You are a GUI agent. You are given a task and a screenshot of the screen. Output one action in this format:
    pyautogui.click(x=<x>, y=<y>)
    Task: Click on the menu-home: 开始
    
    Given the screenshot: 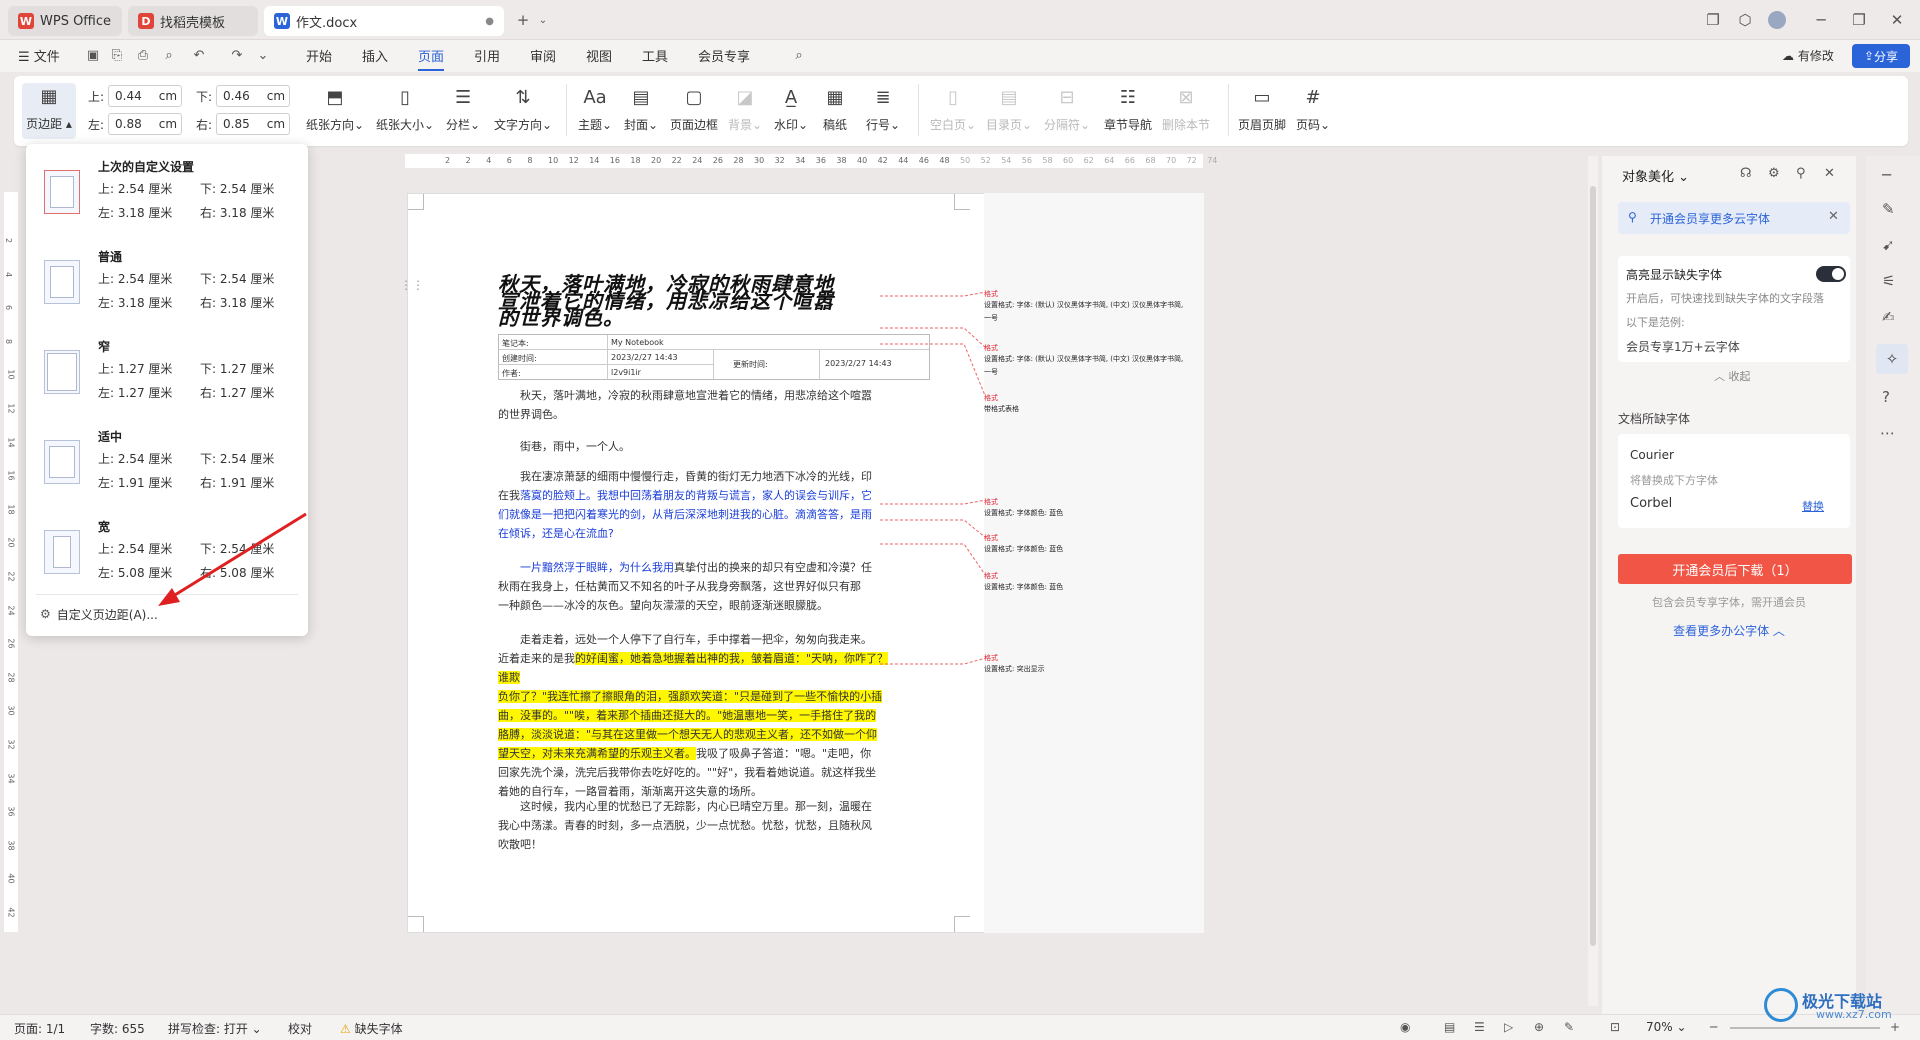 What is the action you would take?
    pyautogui.click(x=319, y=55)
    